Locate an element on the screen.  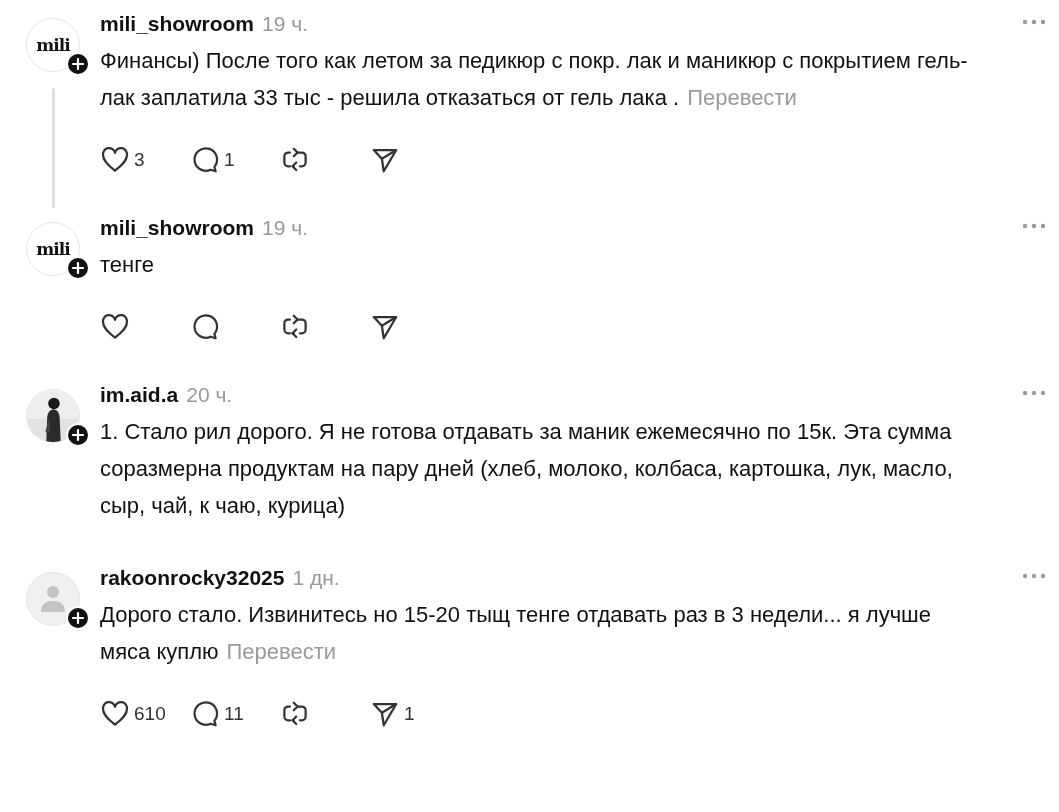
like-button: 610 is located at coordinates (145, 714).